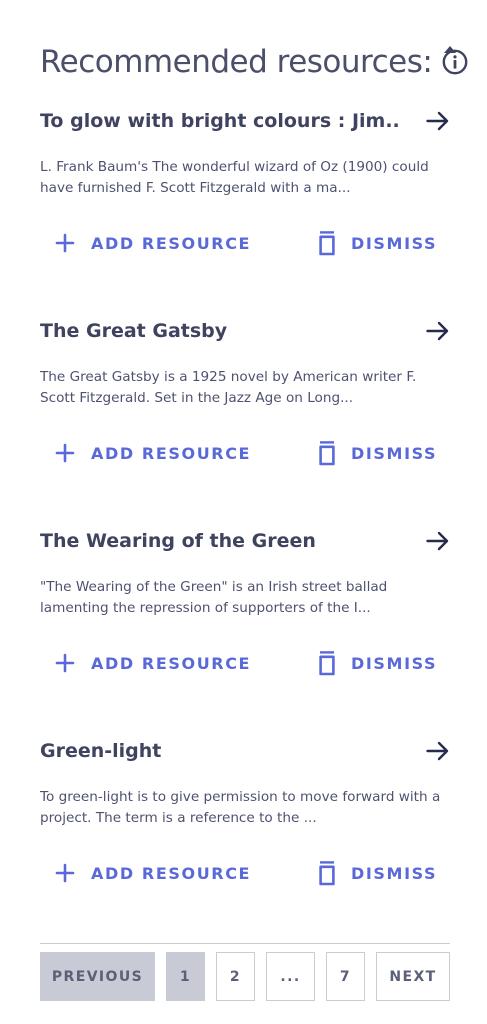 The image size is (487, 1024). Describe the element at coordinates (97, 976) in the screenshot. I see `previous-button: PREVIOUS` at that location.